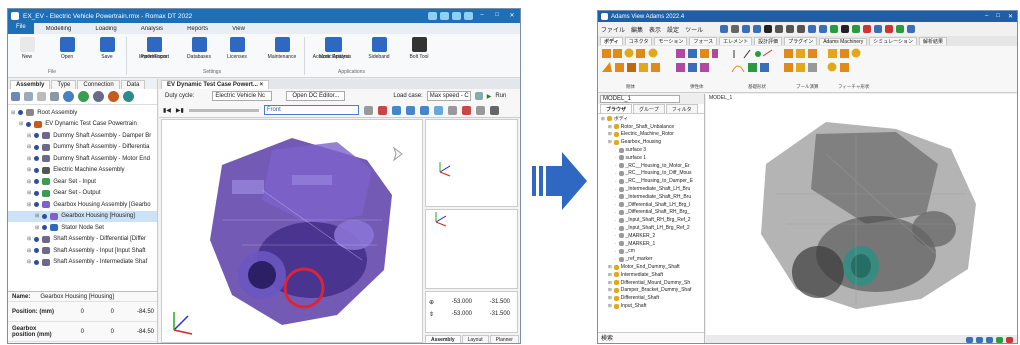 Image resolution: width=1020 pixels, height=345 pixels. Describe the element at coordinates (27, 48) in the screenshot. I see `ribbon-button: New` at that location.